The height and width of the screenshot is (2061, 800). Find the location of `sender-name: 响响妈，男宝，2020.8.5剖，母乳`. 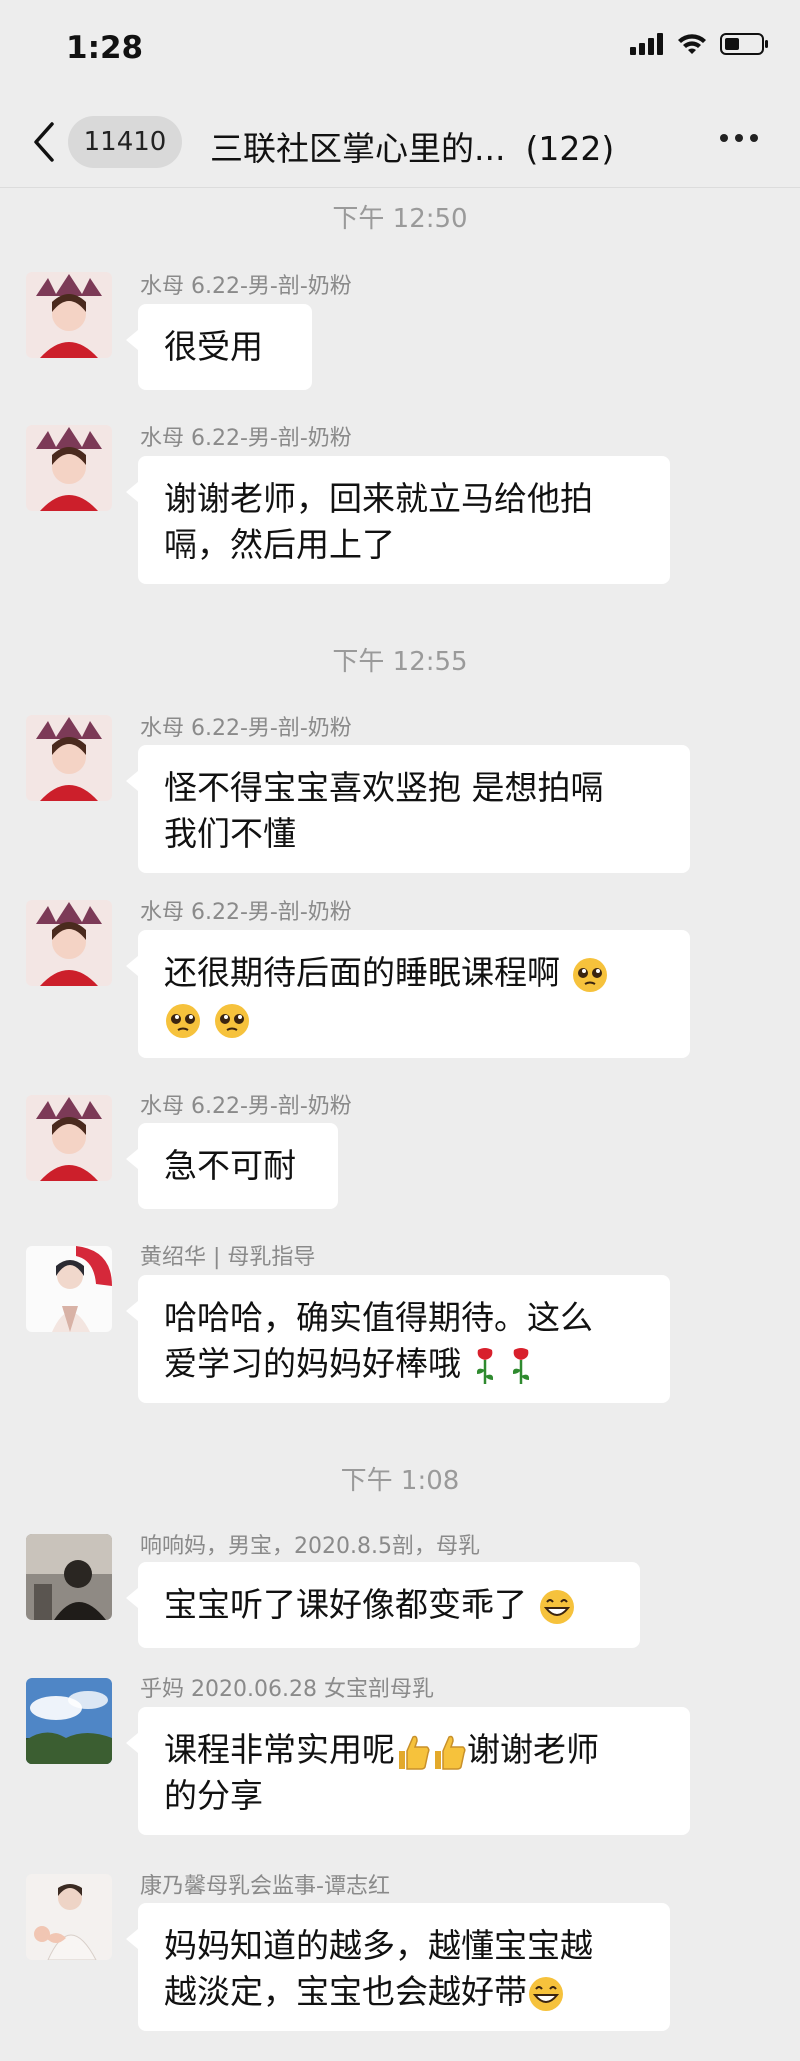

sender-name: 响响妈，男宝，2020.8.5剖，母乳 is located at coordinates (310, 1546).